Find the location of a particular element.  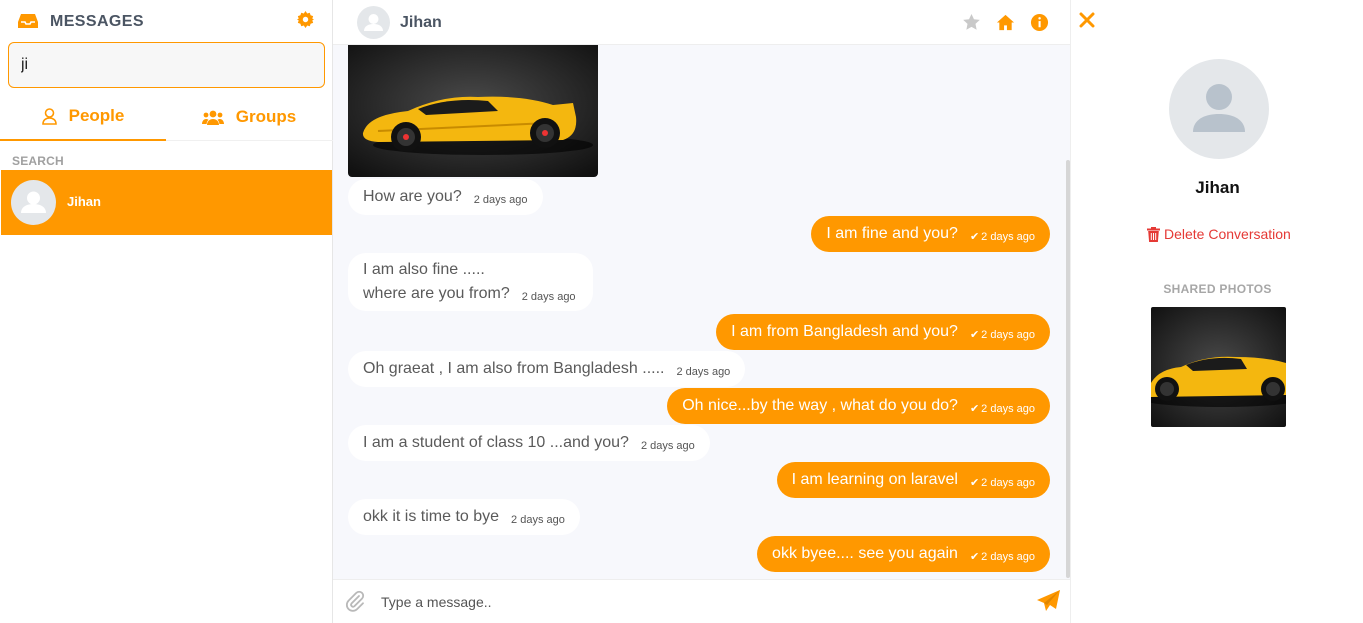

message-image-car is located at coordinates (473, 111).